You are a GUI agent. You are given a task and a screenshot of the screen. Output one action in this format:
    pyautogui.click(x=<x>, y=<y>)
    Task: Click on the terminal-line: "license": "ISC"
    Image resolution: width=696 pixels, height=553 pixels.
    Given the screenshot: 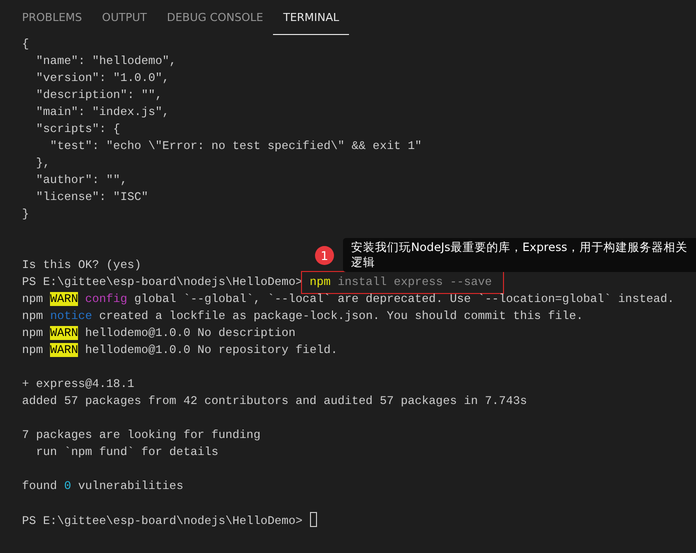 What is the action you would take?
    pyautogui.click(x=91, y=197)
    